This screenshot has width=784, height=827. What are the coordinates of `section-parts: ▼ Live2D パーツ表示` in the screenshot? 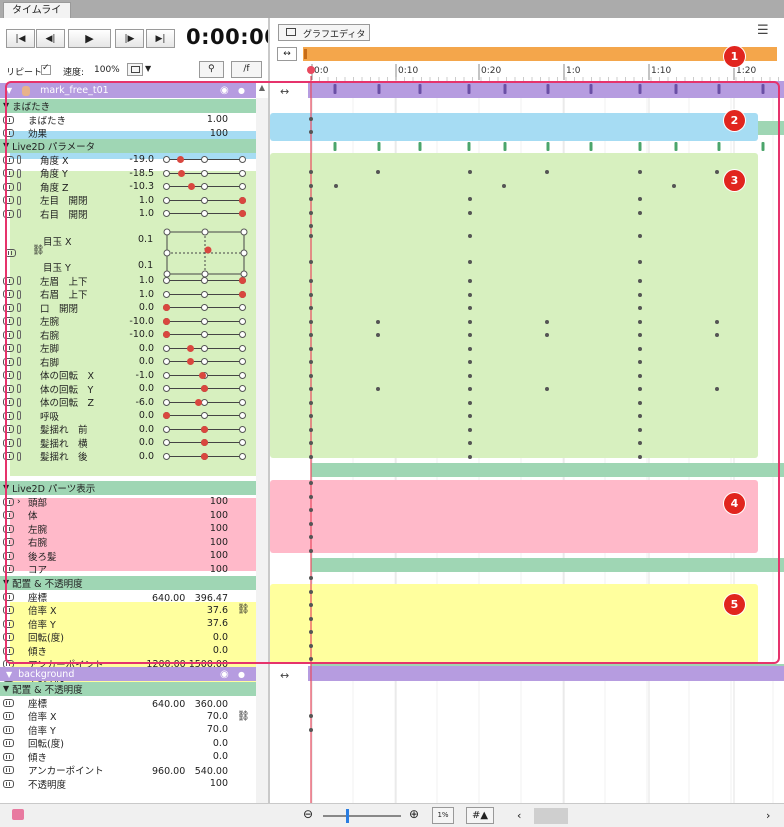 It's located at (134, 488).